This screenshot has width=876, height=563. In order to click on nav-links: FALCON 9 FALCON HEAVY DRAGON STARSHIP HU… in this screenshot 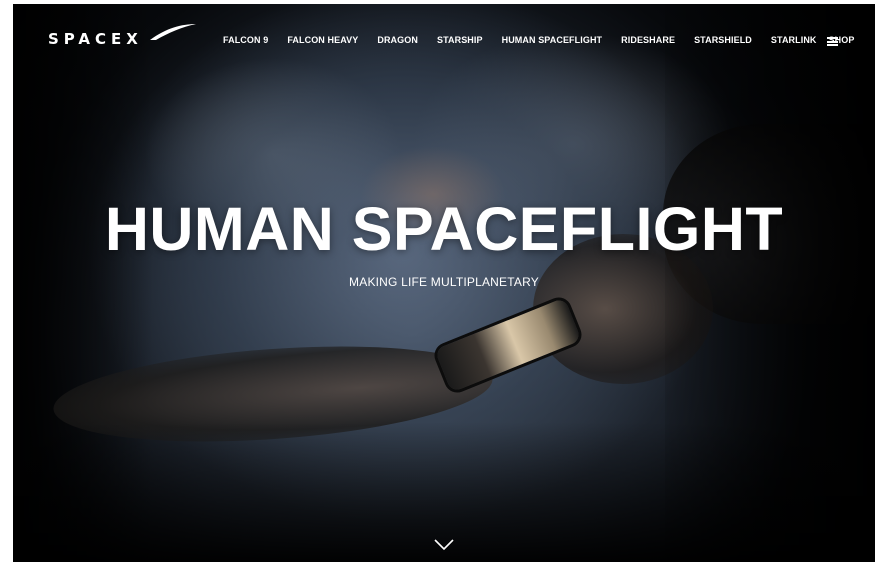, I will do `click(548, 40)`.